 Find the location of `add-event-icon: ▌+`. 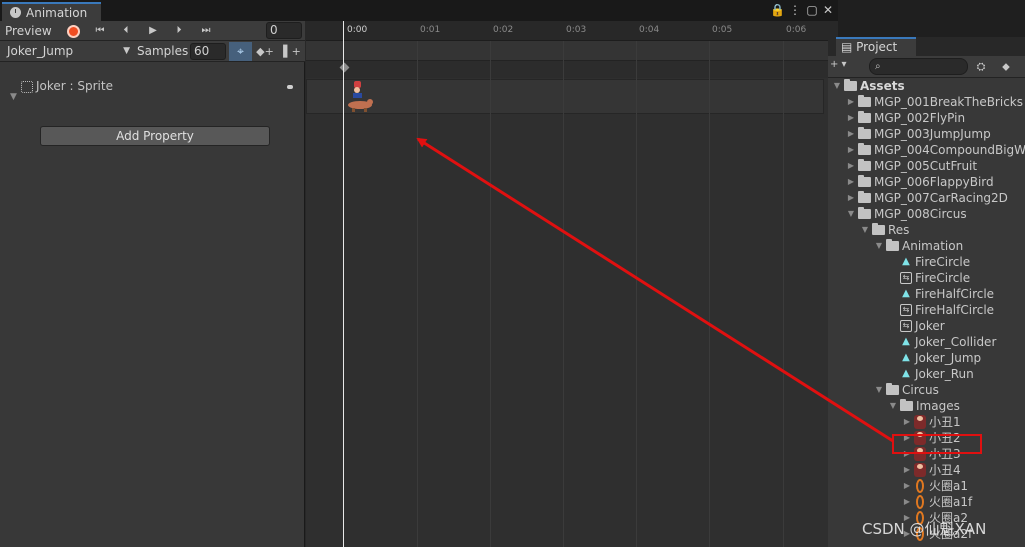

add-event-icon: ▌+ is located at coordinates (292, 51).